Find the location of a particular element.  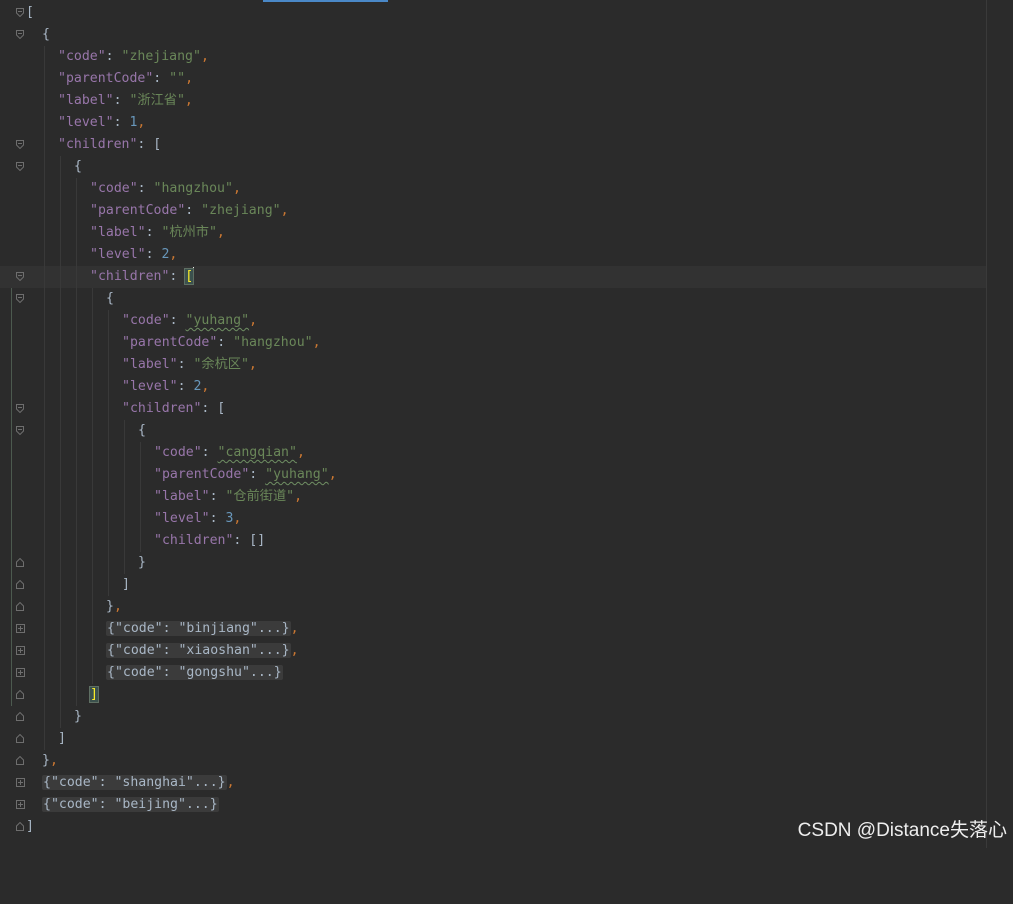

code-line: "label": "杭州市", is located at coordinates (493, 233).